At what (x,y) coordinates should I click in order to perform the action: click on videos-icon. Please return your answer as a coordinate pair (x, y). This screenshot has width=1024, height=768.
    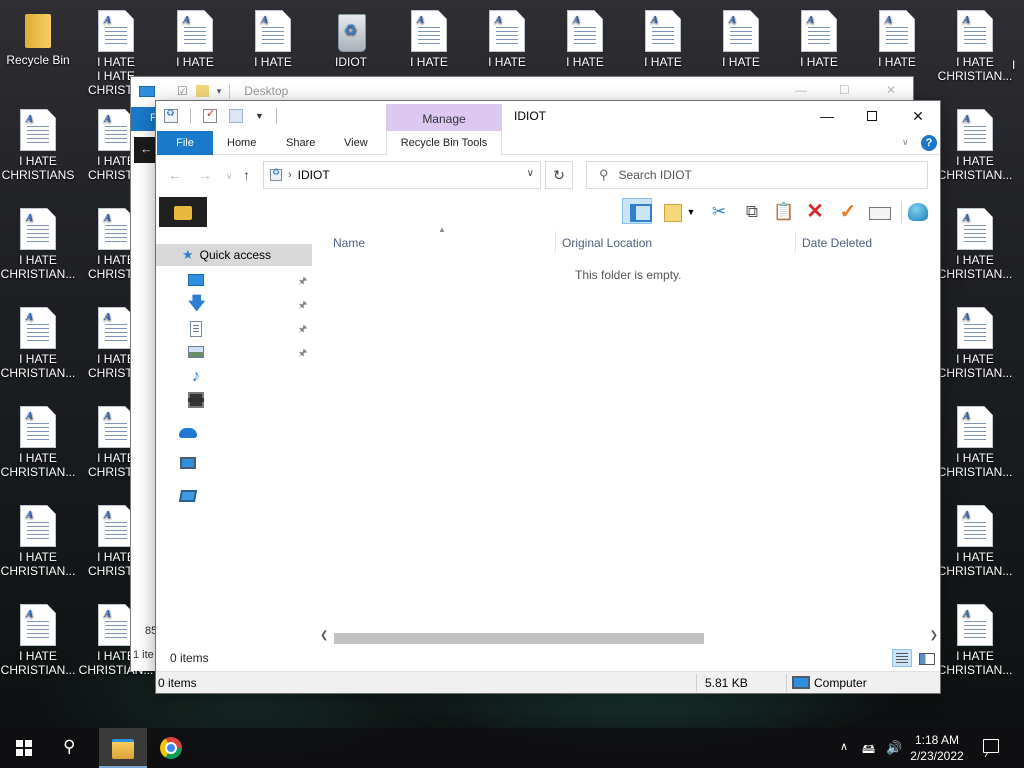
    Looking at the image, I should click on (196, 400).